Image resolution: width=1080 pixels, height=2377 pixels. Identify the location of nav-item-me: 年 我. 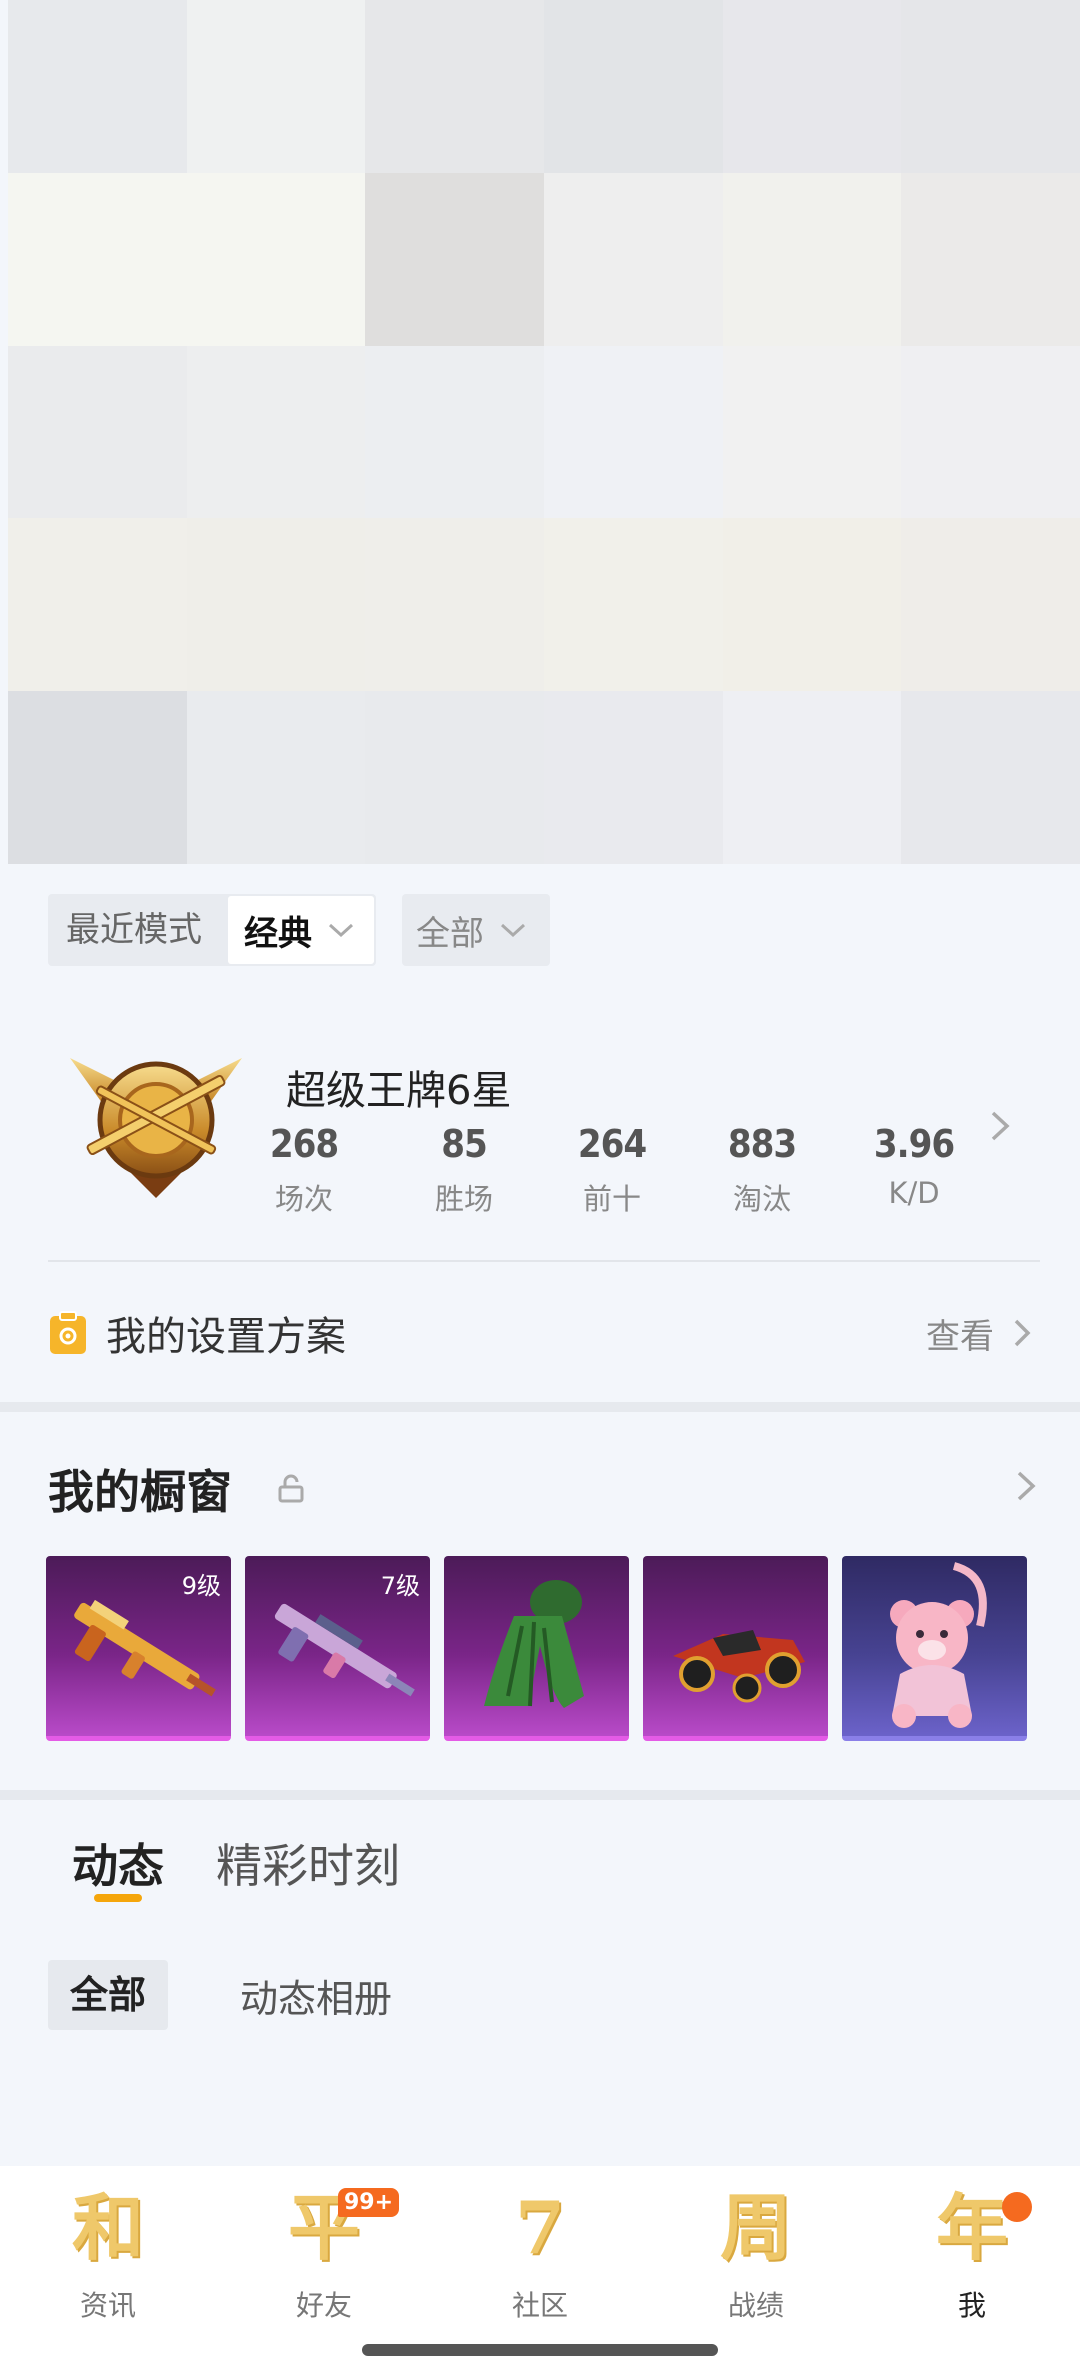
(972, 2252).